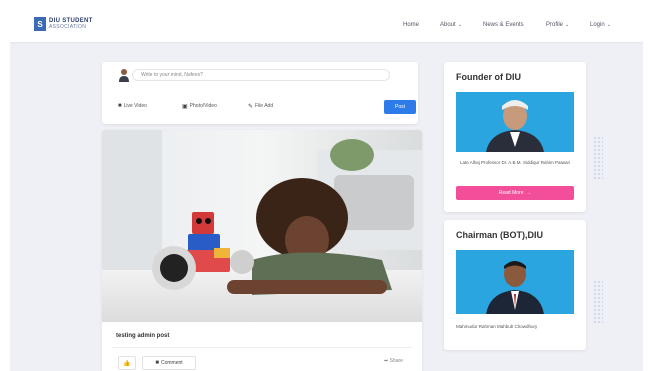  I want to click on chairman-title: Chairman (BOT),DIU, so click(500, 235).